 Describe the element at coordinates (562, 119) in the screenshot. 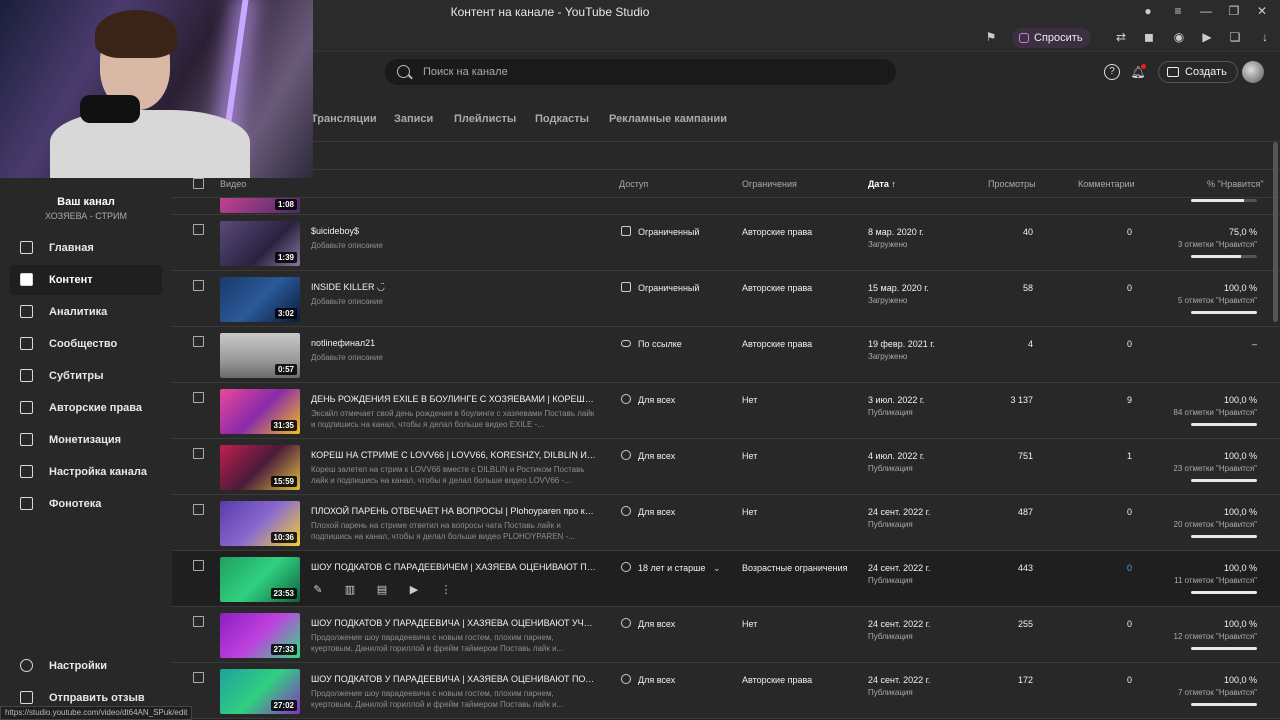

I see `tab-podcasts: Подкасты` at that location.